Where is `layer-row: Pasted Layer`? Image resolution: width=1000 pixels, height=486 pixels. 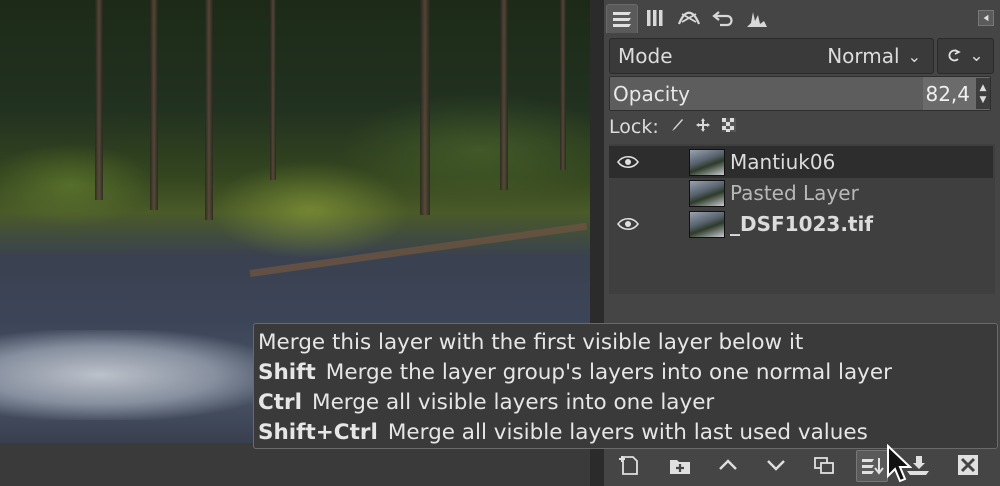 layer-row: Pasted Layer is located at coordinates (801, 193).